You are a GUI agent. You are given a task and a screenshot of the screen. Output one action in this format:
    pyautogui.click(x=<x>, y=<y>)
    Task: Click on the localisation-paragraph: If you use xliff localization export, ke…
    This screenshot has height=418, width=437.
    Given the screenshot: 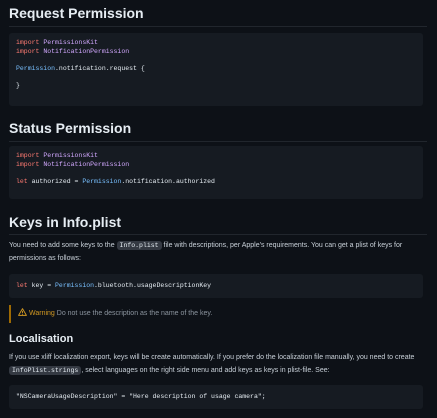 What is the action you would take?
    pyautogui.click(x=218, y=364)
    